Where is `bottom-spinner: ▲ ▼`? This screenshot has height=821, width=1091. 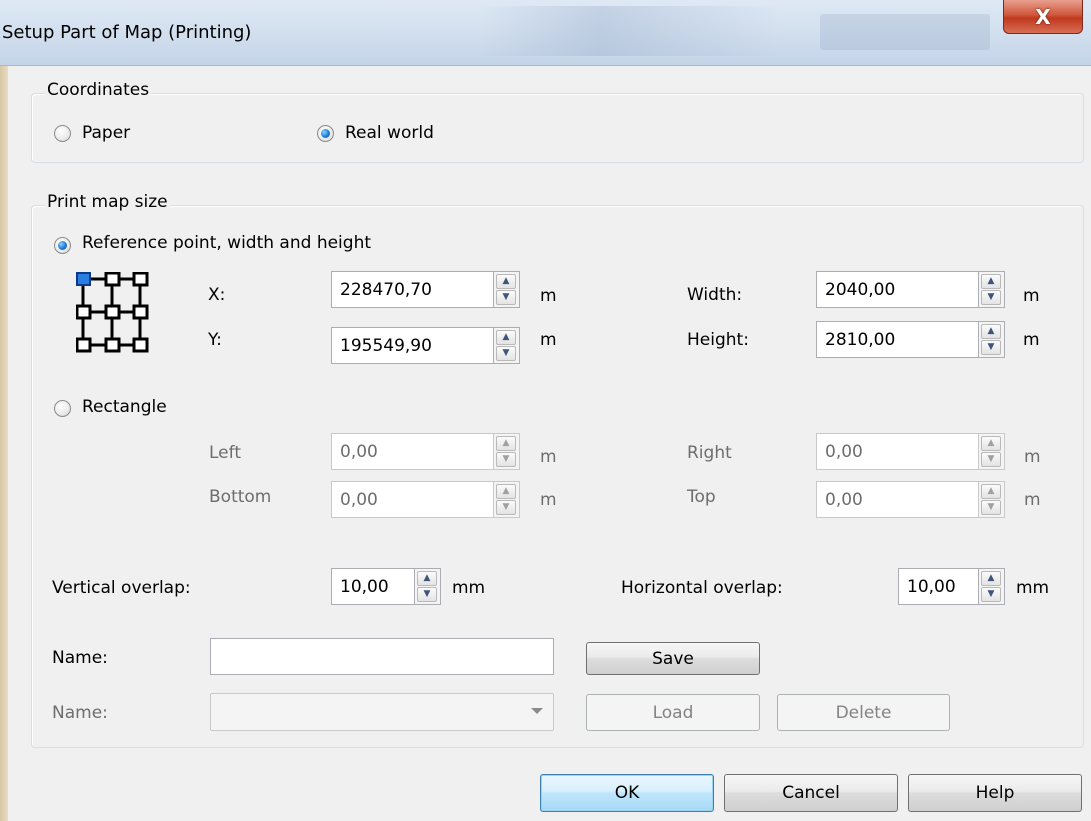 bottom-spinner: ▲ ▼ is located at coordinates (507, 499).